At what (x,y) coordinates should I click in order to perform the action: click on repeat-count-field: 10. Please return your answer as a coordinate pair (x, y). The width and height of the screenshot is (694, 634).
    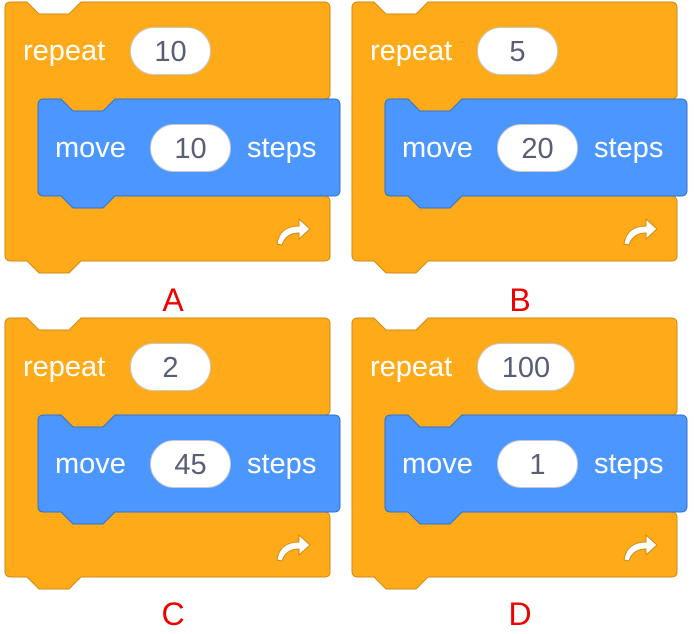
    Looking at the image, I should click on (170, 51).